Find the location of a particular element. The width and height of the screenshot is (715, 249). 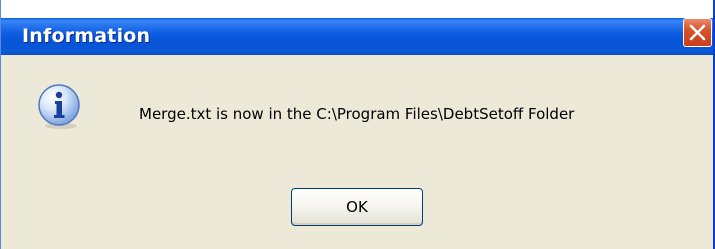

ok-button: OK is located at coordinates (357, 207).